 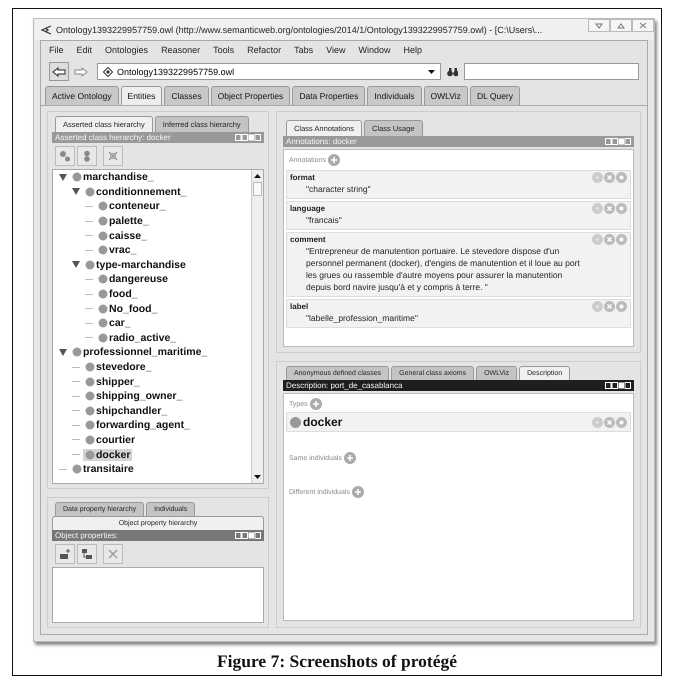 What do you see at coordinates (59, 71) in the screenshot?
I see `back-button` at bounding box center [59, 71].